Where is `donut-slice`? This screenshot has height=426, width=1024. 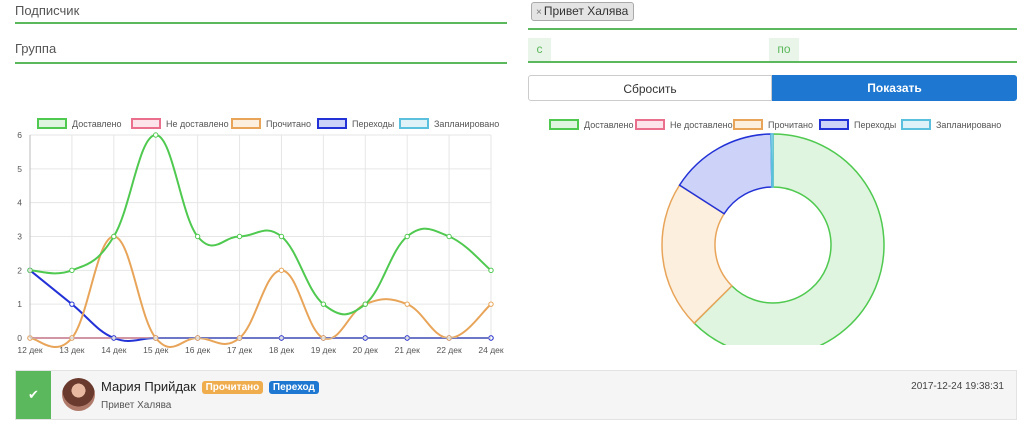
donut-slice is located at coordinates (772, 160).